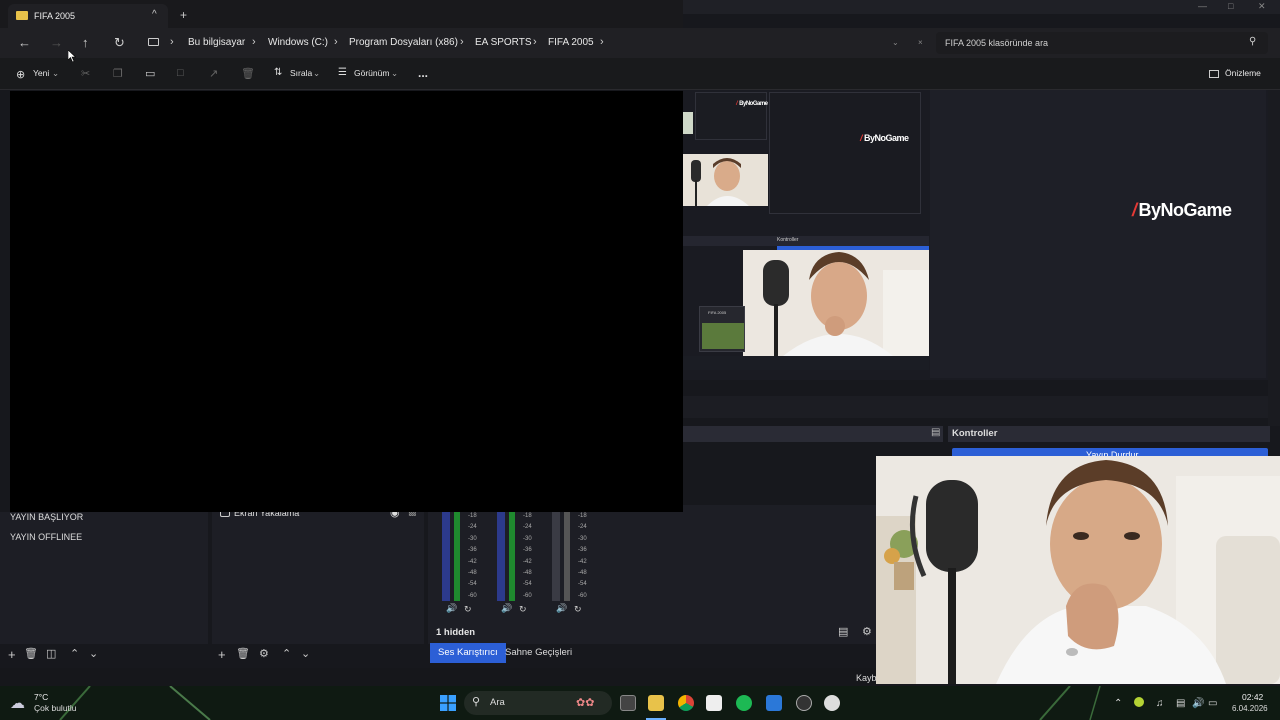  What do you see at coordinates (150, 73) in the screenshot?
I see `paste-icon: ▭` at bounding box center [150, 73].